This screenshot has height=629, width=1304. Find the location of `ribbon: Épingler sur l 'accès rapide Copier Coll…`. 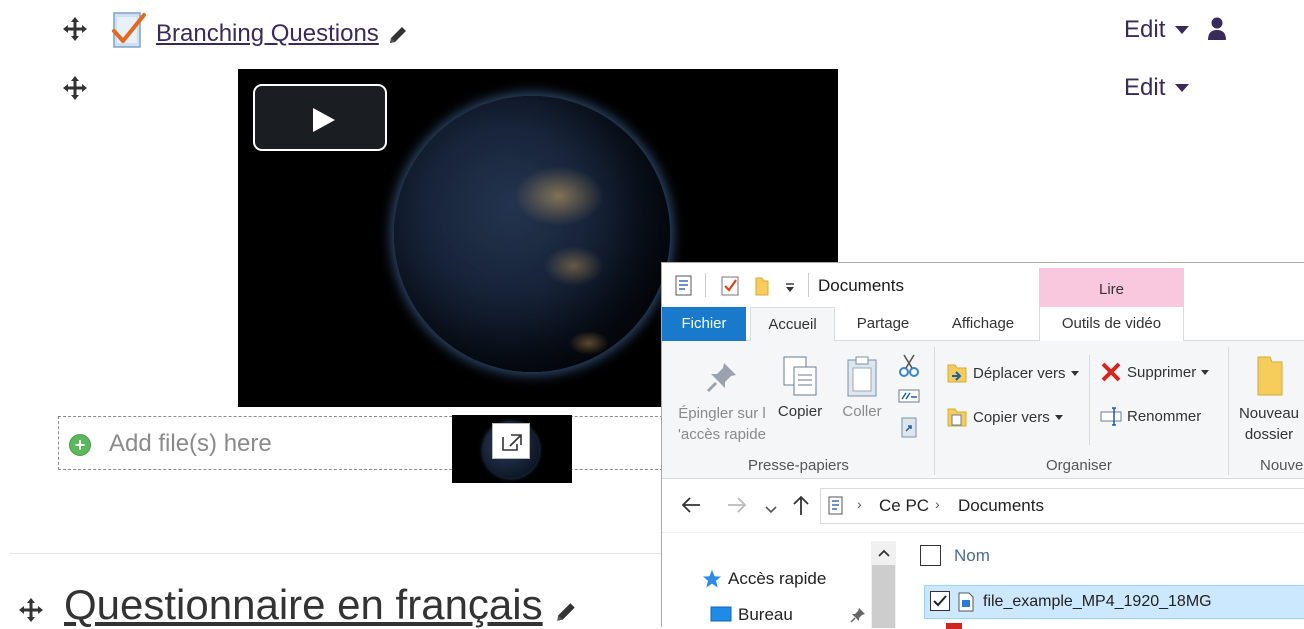

ribbon: Épingler sur l 'accès rapide Copier Coll… is located at coordinates (983, 410).